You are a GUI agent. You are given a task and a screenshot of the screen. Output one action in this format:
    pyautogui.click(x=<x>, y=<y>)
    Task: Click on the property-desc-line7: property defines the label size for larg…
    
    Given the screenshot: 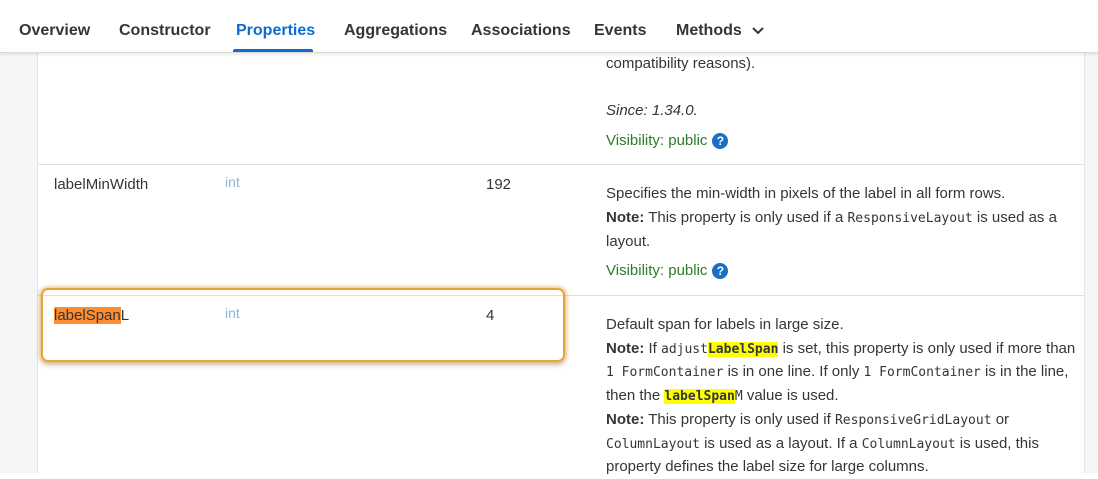 What is the action you would take?
    pyautogui.click(x=767, y=466)
    